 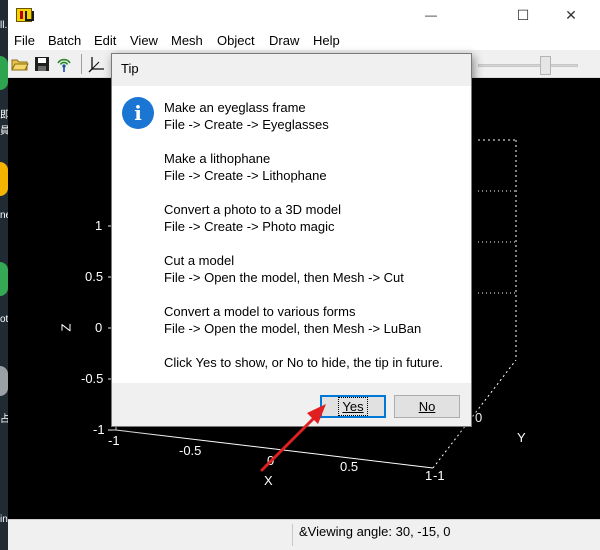 I want to click on tip-path: File -> Create -> Lithophane, so click(x=245, y=175).